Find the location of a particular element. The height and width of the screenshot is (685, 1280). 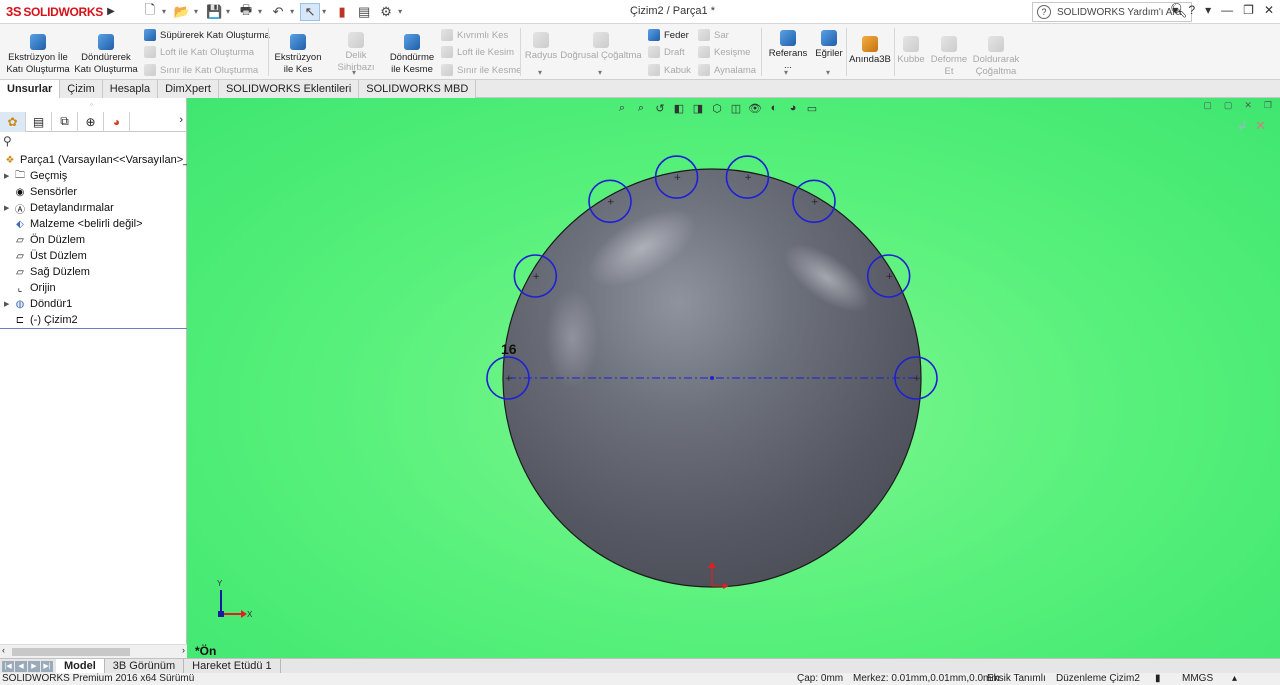

prev-tab-icon: ◀ is located at coordinates (21, 666).